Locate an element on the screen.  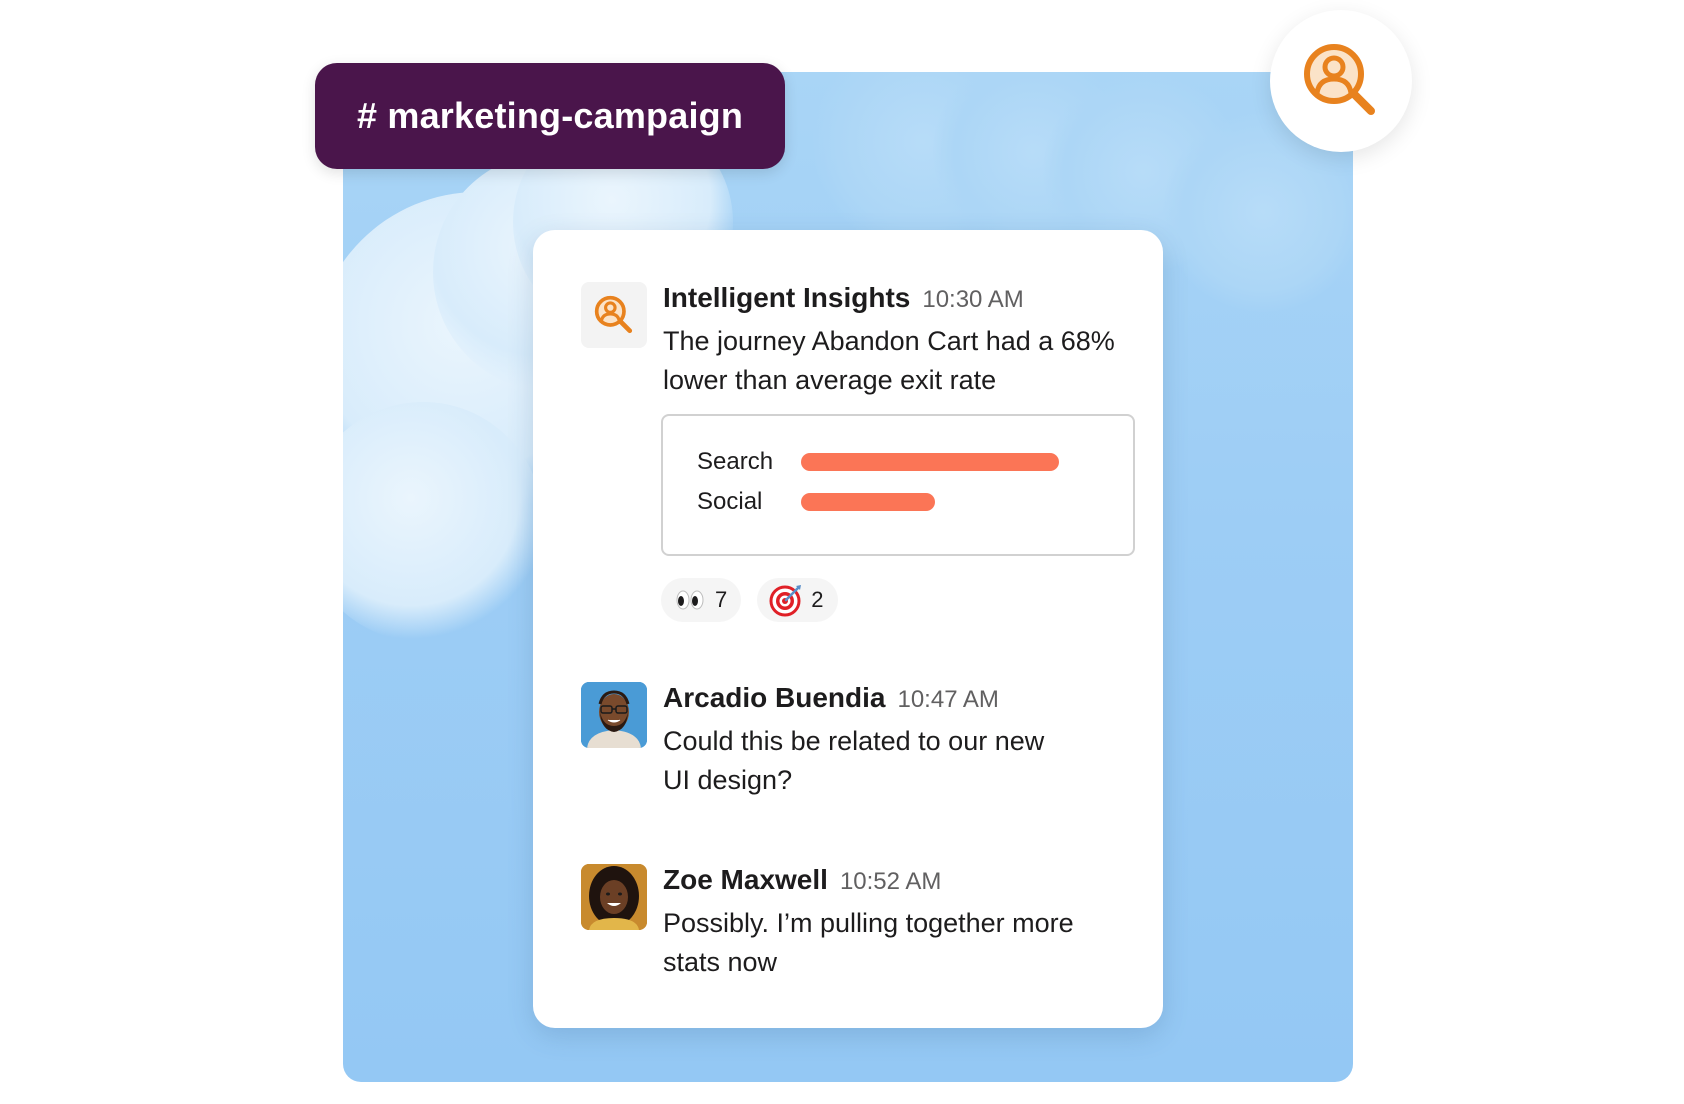
insights-badge is located at coordinates (1341, 81).